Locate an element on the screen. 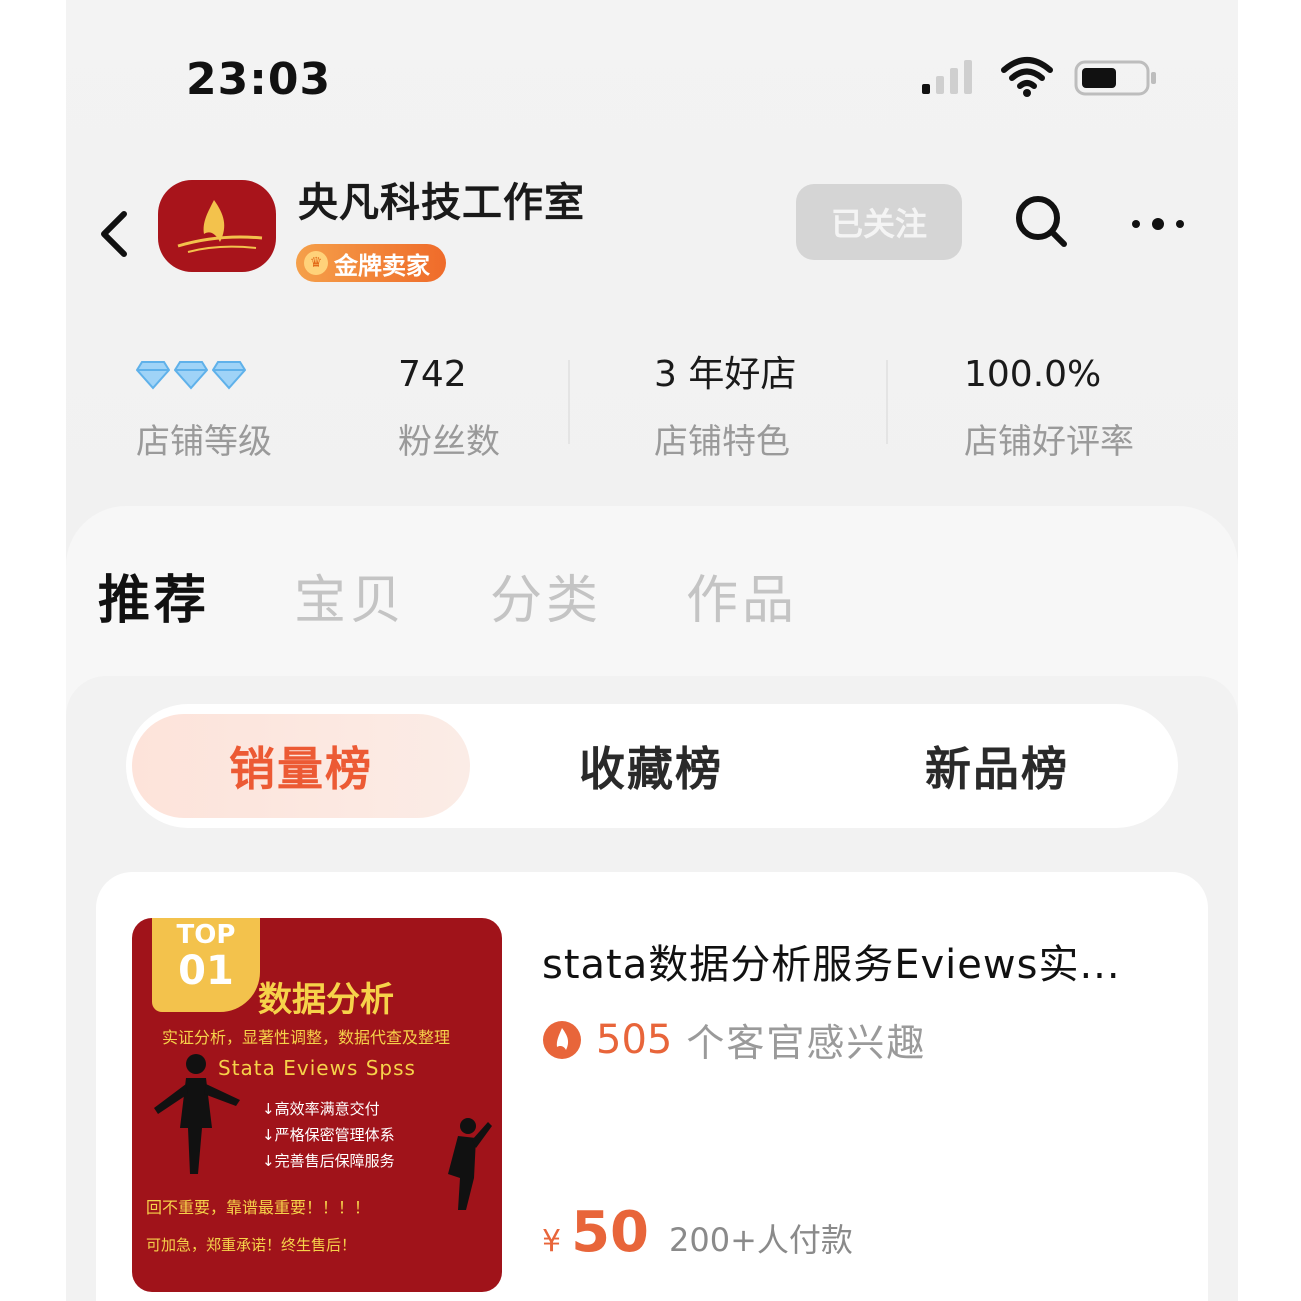 The width and height of the screenshot is (1301, 1301). wifi-icon is located at coordinates (1027, 77).